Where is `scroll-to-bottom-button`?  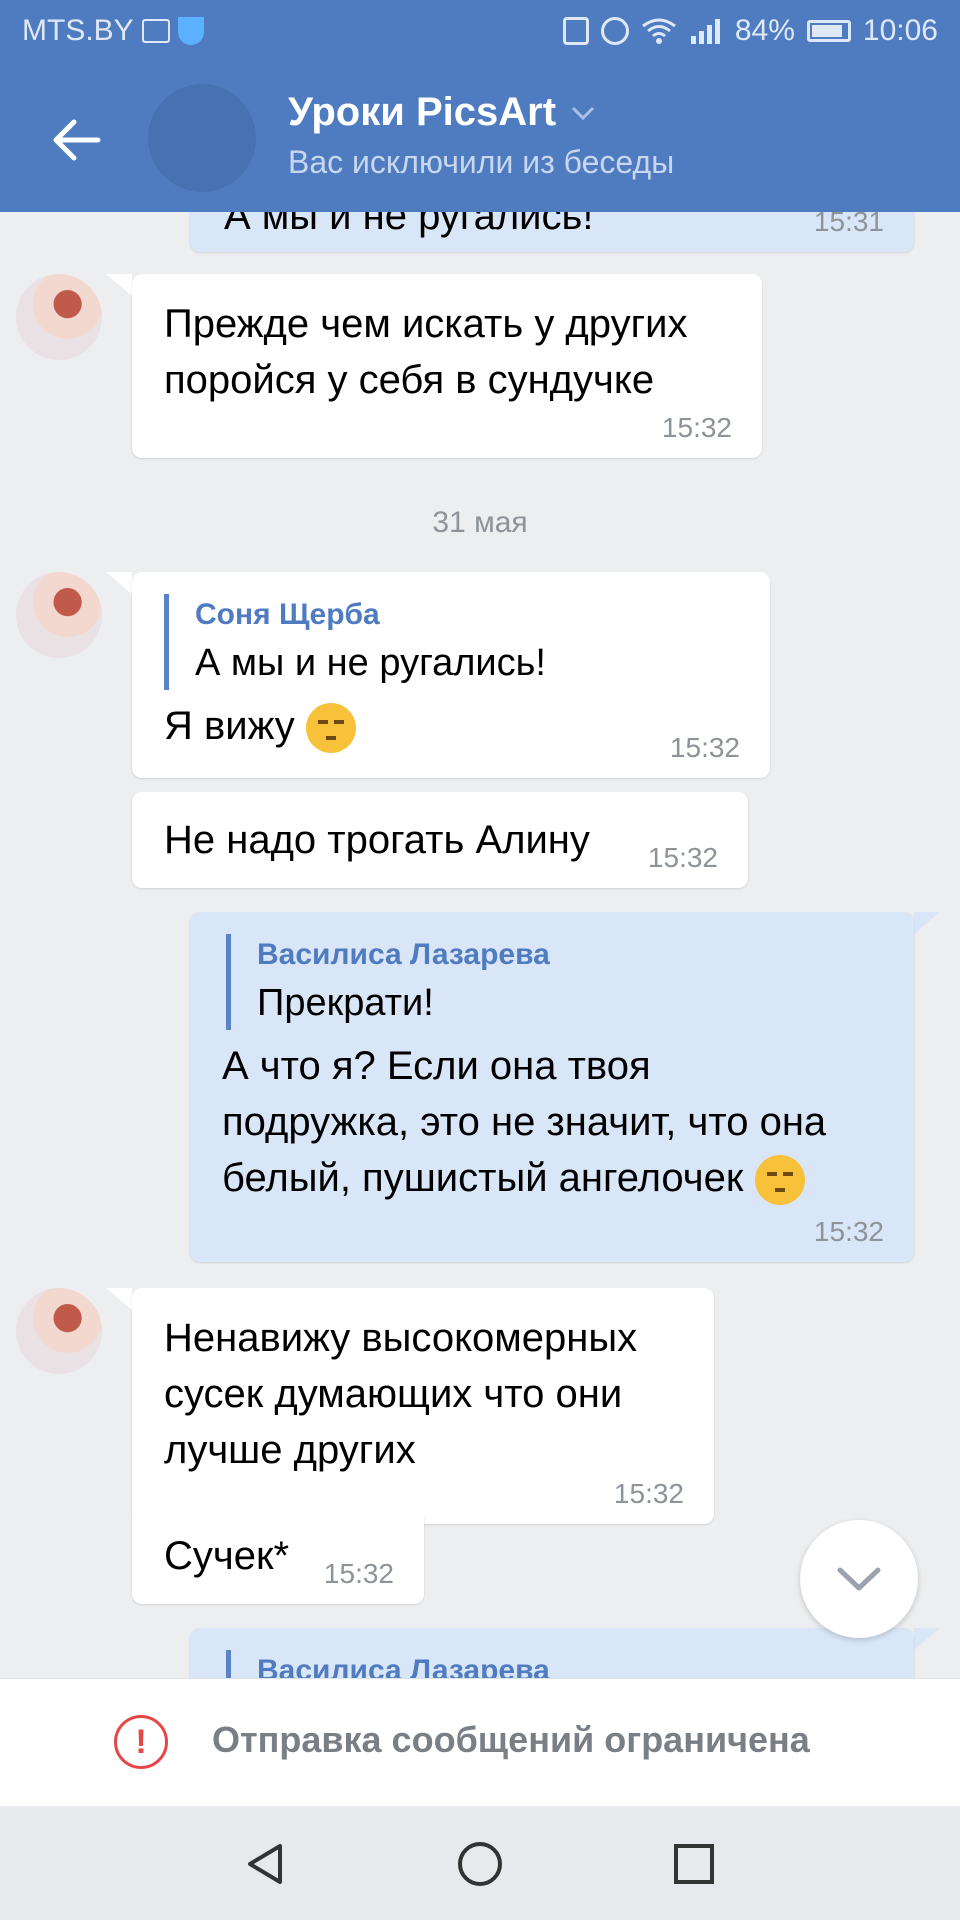
scroll-to-bottom-button is located at coordinates (859, 1579).